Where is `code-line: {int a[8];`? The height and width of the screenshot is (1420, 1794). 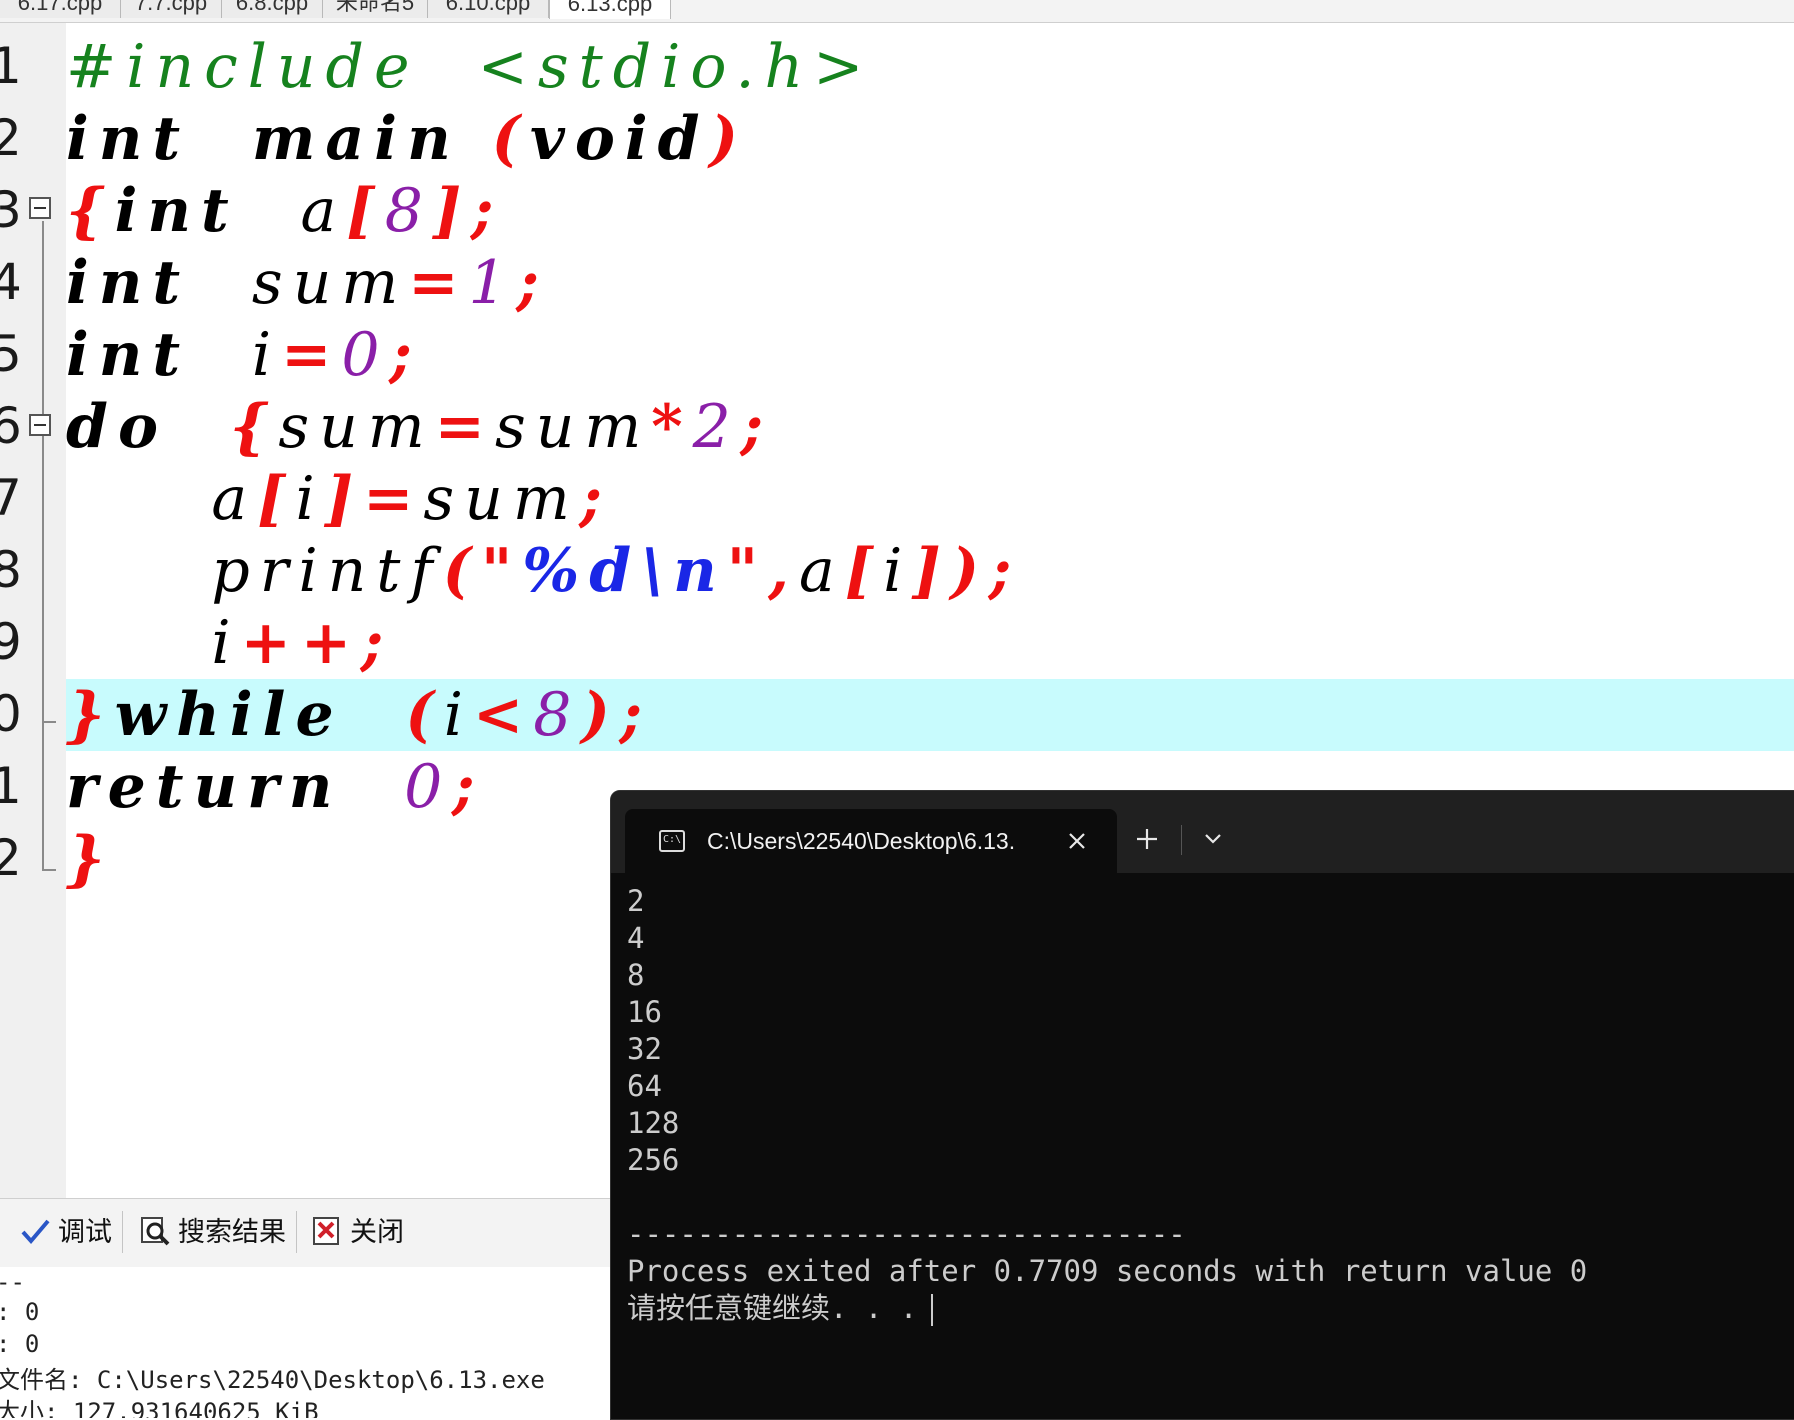 code-line: {int a[8]; is located at coordinates (930, 211).